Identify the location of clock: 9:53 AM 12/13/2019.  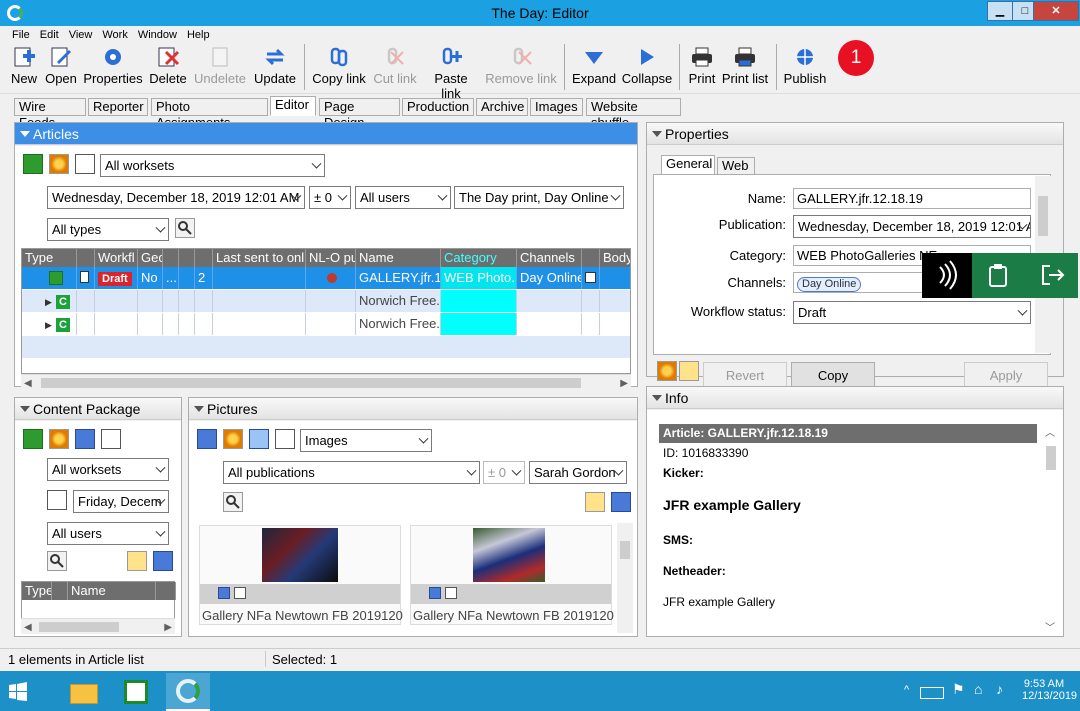
(1049, 690).